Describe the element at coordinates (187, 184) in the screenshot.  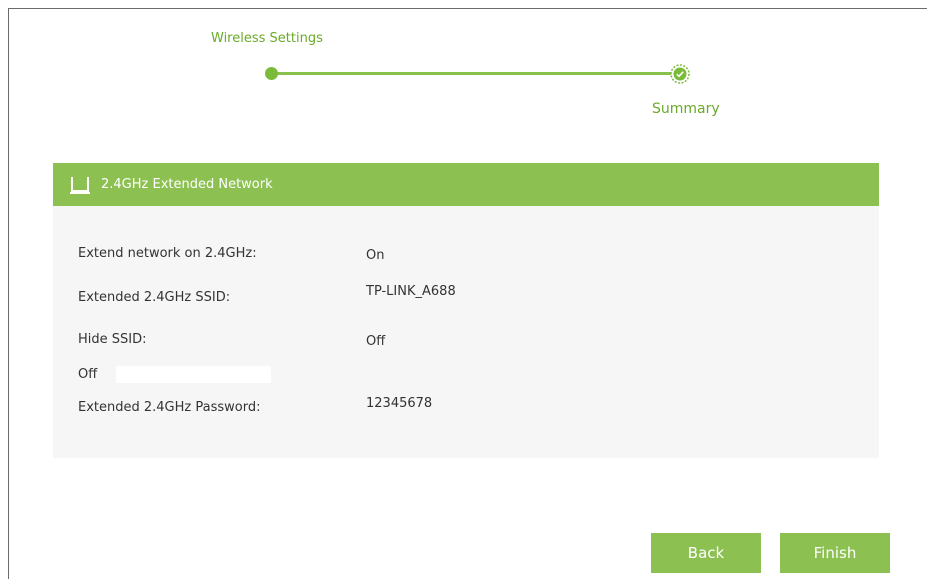
I see `panel-title: 2.4GHz Extended Network` at that location.